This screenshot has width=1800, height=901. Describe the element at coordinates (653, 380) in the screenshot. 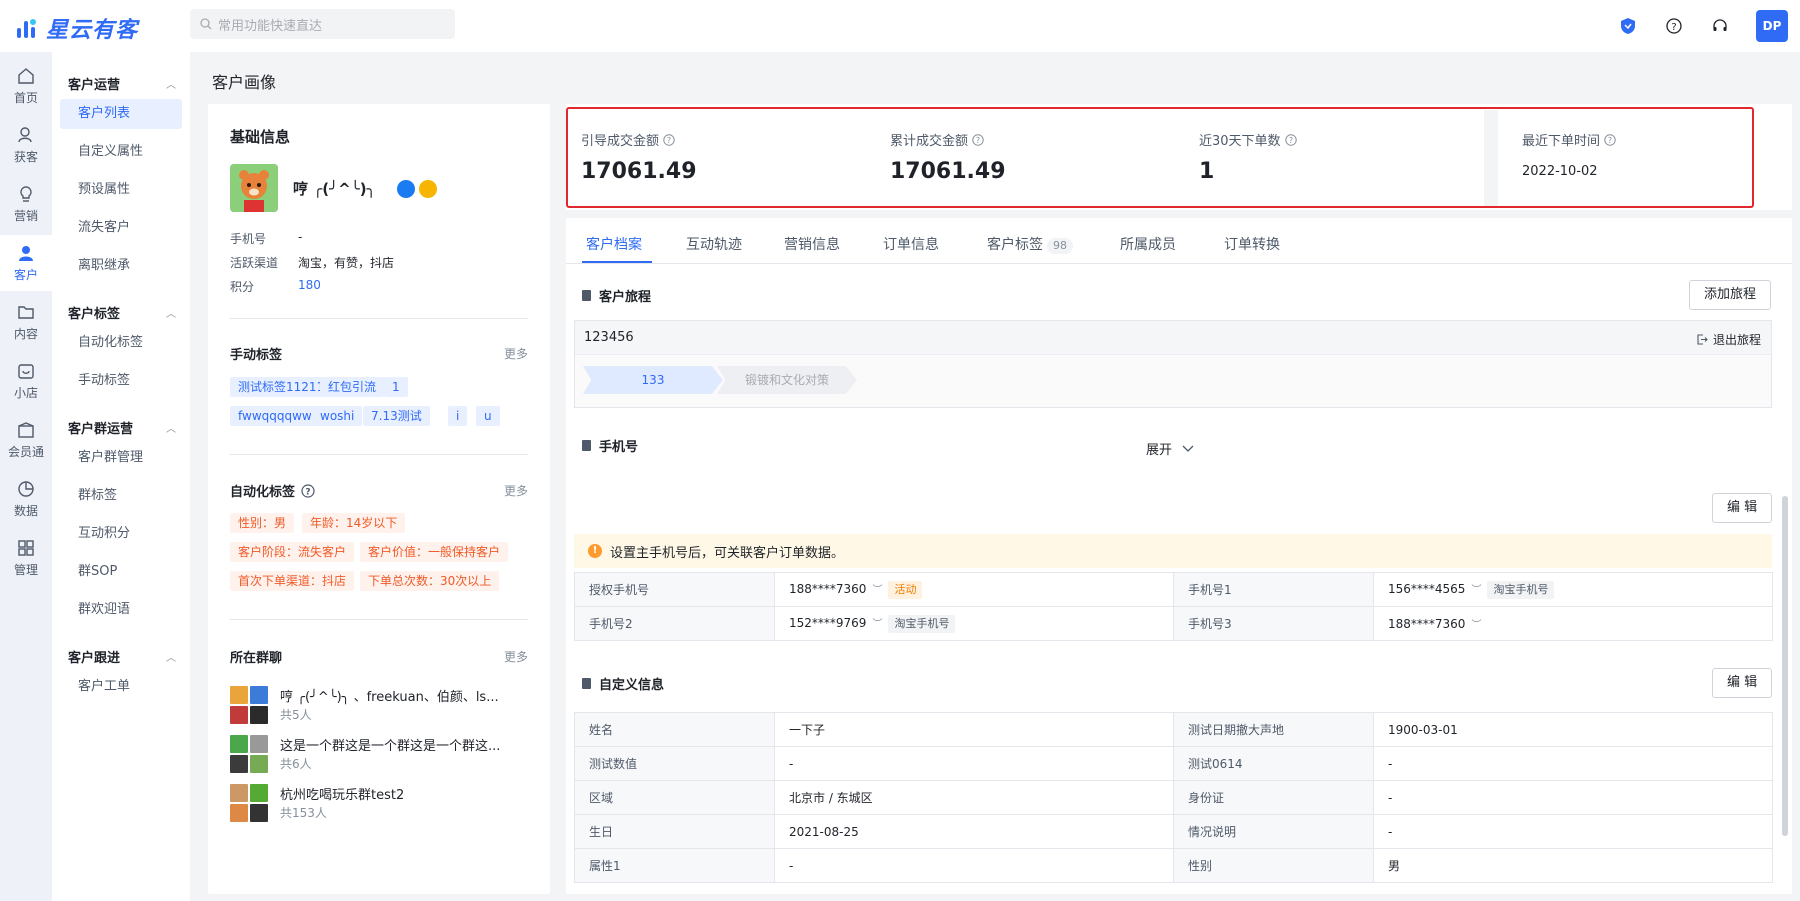

I see `journey-step: 133` at that location.